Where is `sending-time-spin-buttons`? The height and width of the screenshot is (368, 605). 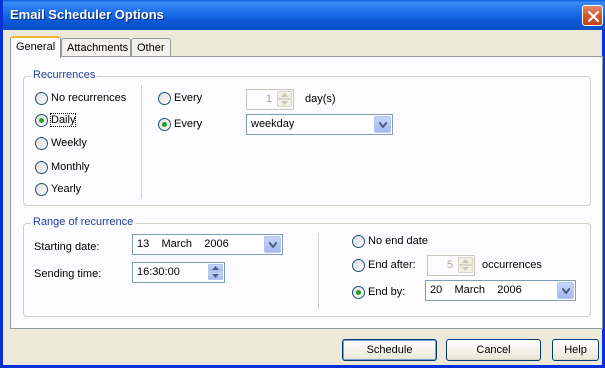
sending-time-spin-buttons is located at coordinates (215, 272).